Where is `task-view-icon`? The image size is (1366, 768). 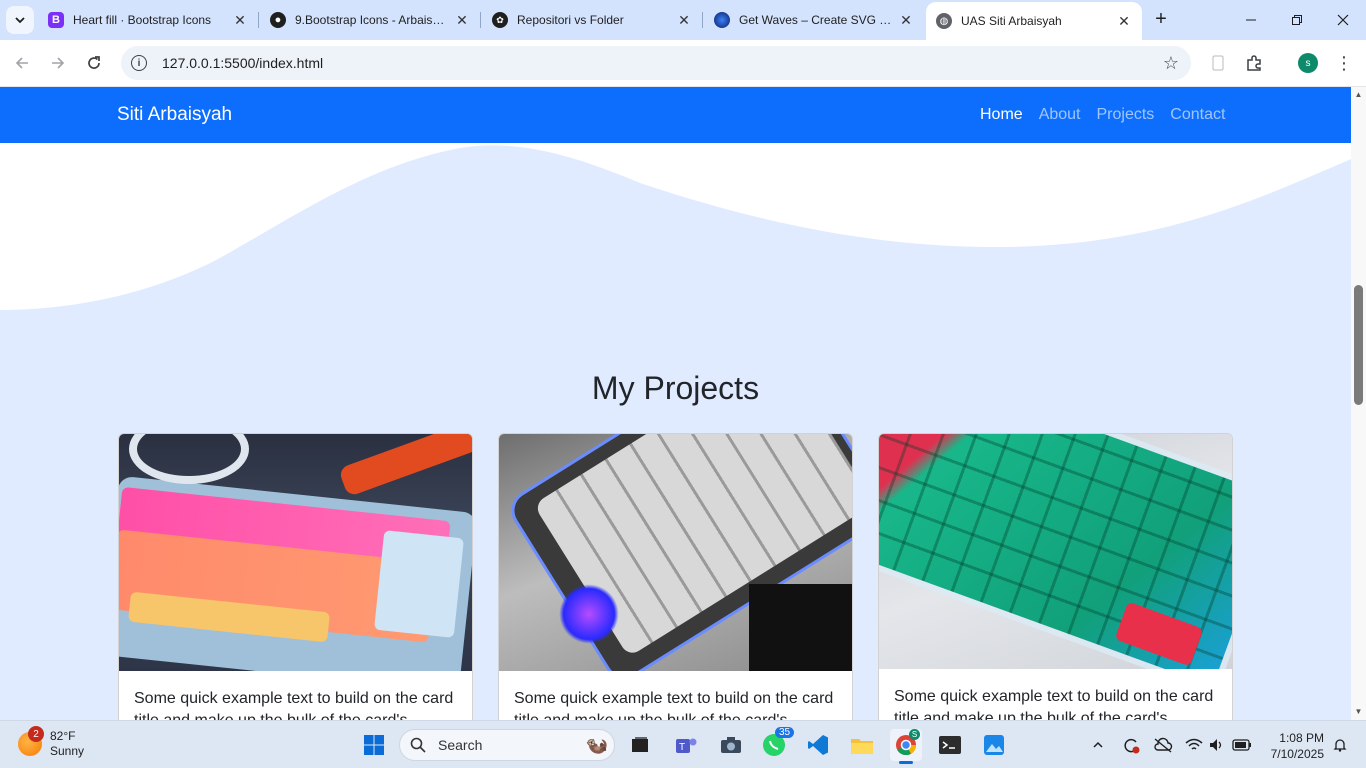 task-view-icon is located at coordinates (640, 744).